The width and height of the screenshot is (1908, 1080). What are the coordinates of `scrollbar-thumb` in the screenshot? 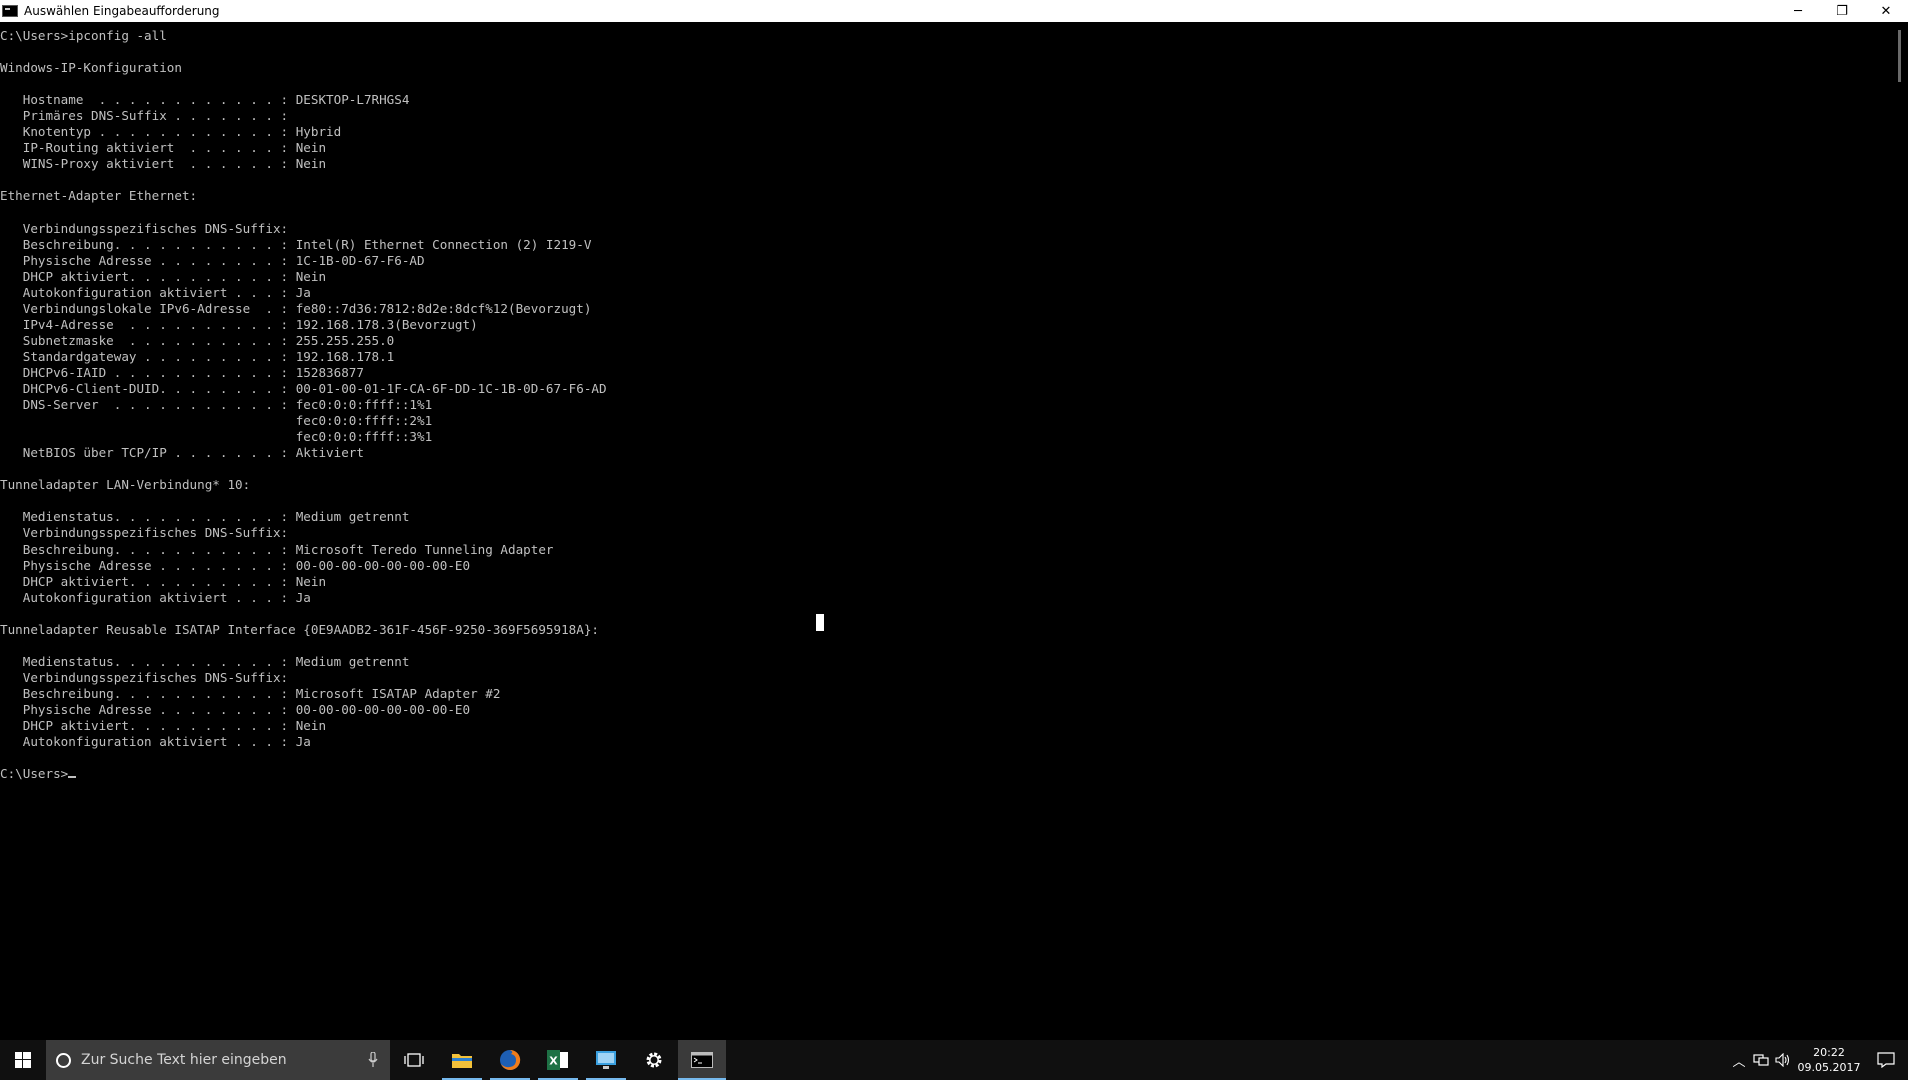 It's located at (1899, 56).